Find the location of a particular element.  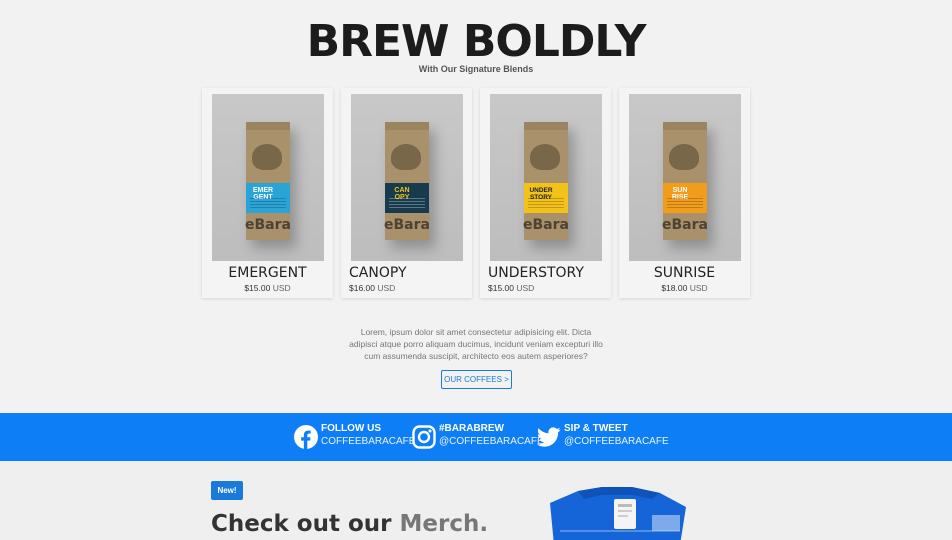

social-title: SIP & TWEET is located at coordinates (596, 428).